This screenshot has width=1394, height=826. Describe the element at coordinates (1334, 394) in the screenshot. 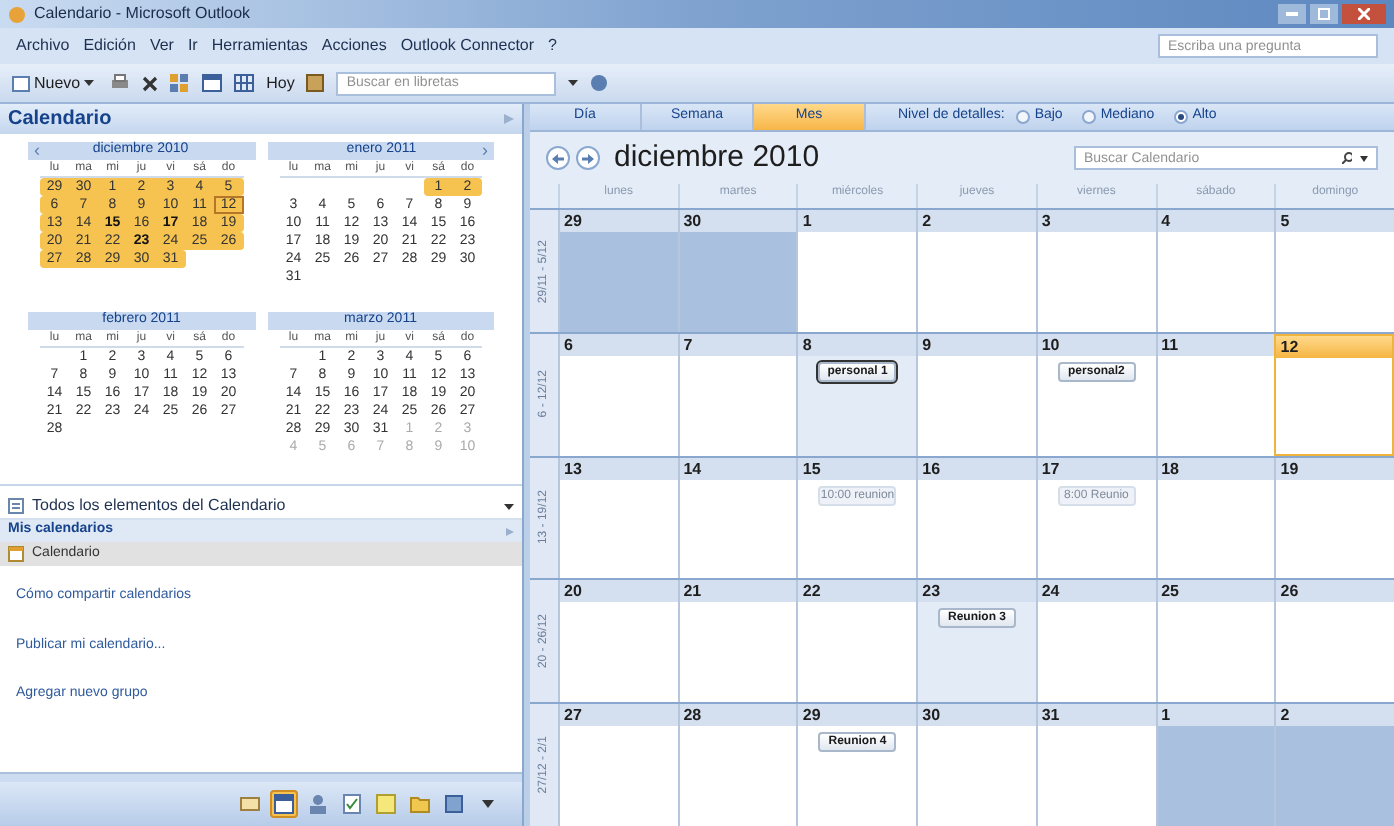

I see `day-cell: 12` at that location.